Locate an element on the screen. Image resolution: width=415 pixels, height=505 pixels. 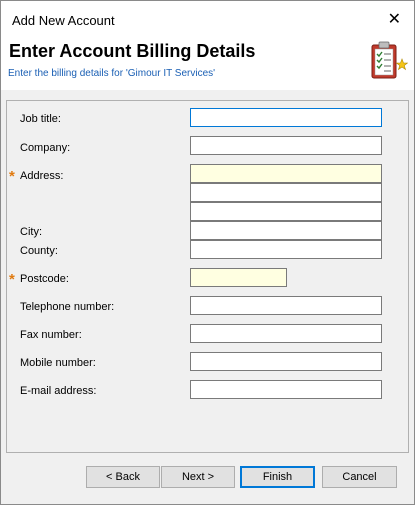
clipboard-checklist-icon is located at coordinates (388, 62).